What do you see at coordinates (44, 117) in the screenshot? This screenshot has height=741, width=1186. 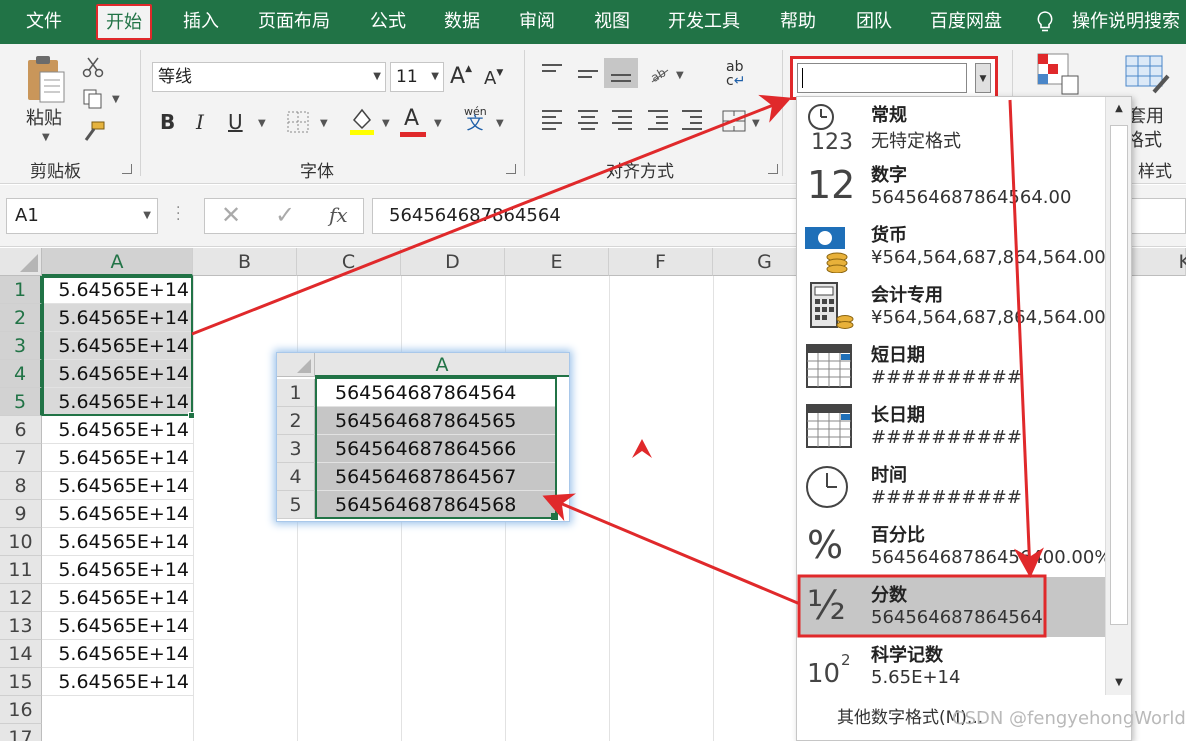 I see `paste-label: 粘贴` at bounding box center [44, 117].